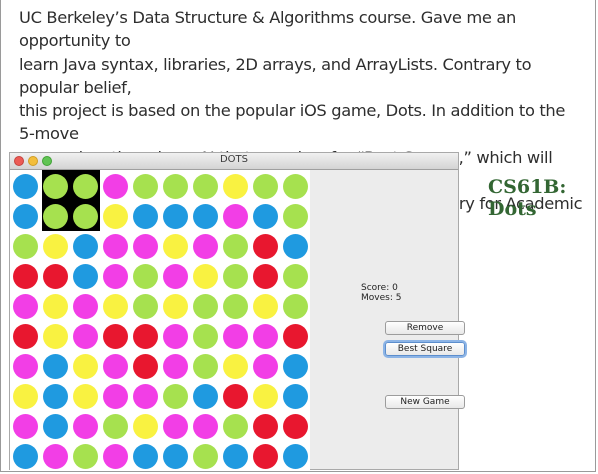  What do you see at coordinates (425, 402) in the screenshot?
I see `new-game-button: New Game` at bounding box center [425, 402].